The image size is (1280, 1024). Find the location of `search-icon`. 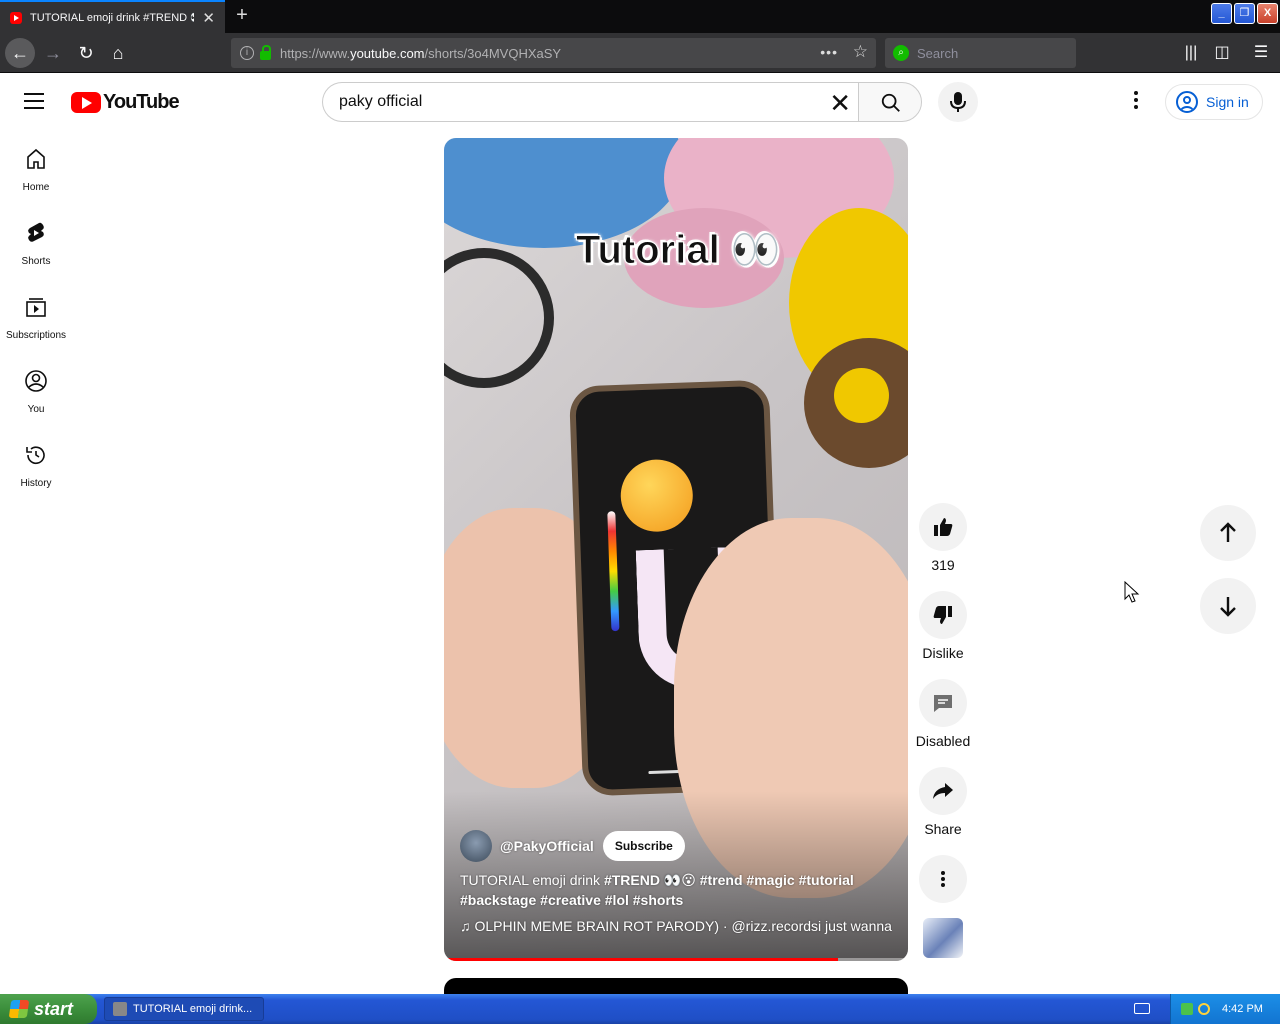

search-icon is located at coordinates (890, 102).